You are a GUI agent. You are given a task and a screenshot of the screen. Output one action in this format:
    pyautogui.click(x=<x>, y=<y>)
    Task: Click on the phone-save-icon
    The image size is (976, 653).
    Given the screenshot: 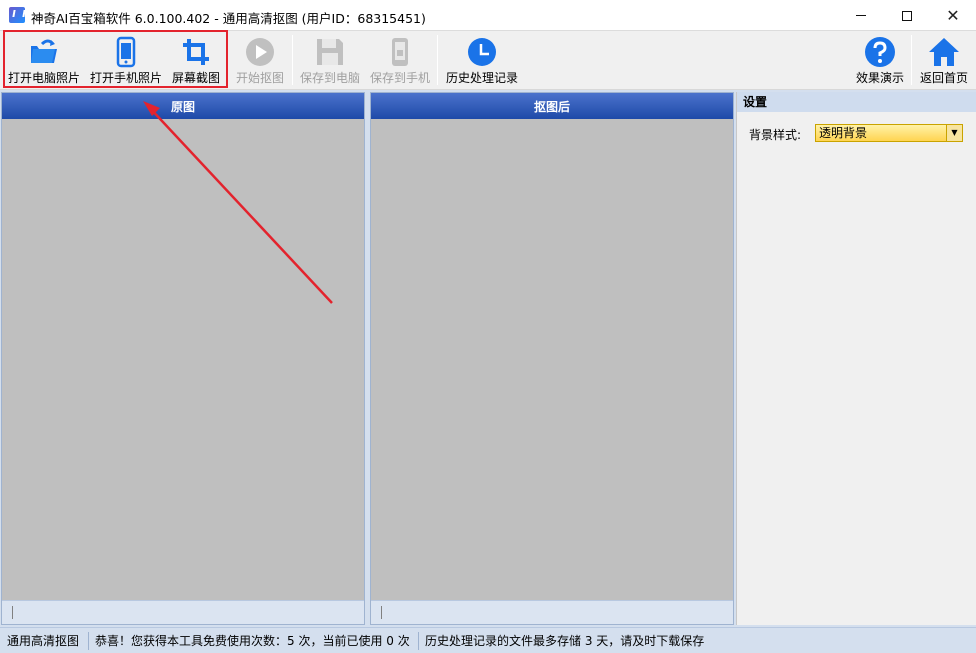 What is the action you would take?
    pyautogui.click(x=400, y=52)
    